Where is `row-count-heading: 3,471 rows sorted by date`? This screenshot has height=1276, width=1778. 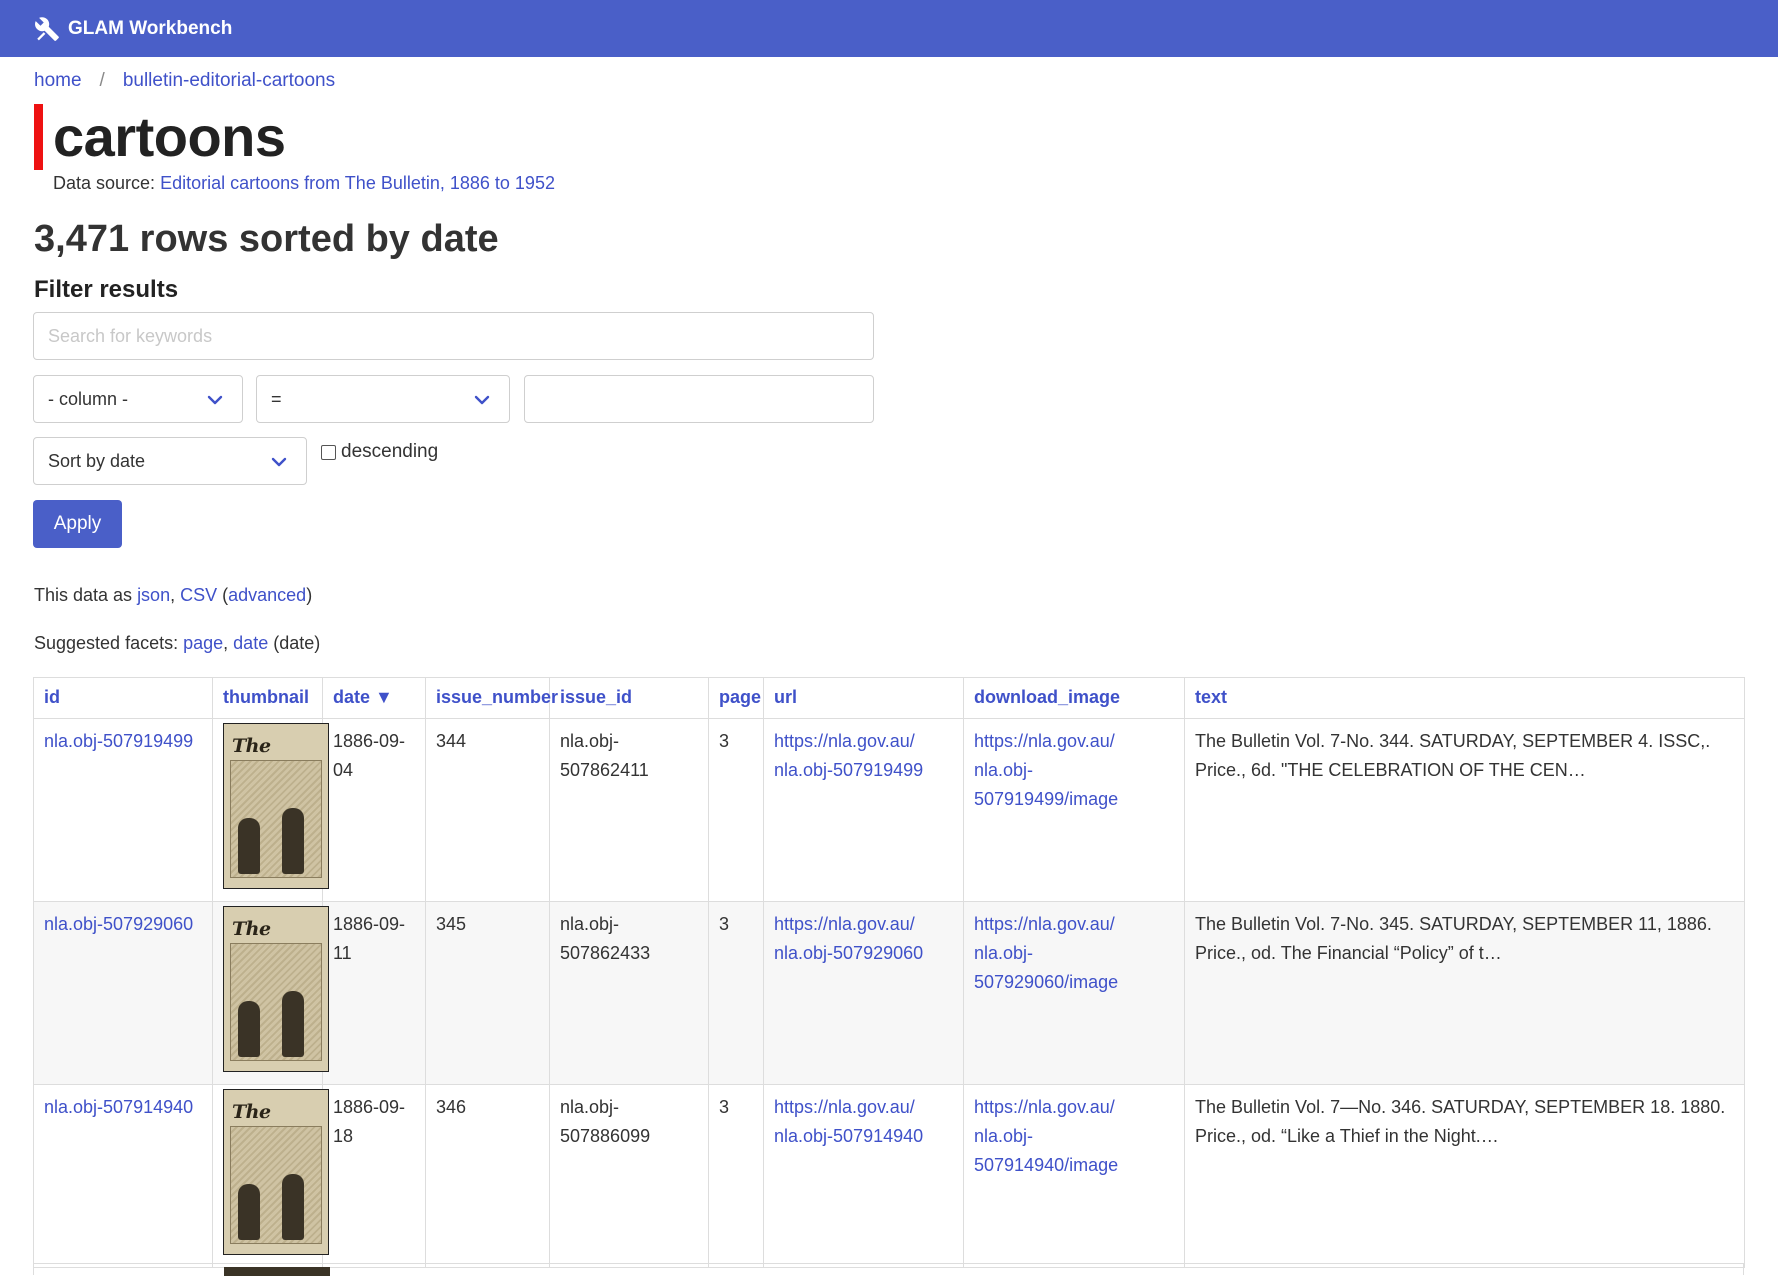
row-count-heading: 3,471 rows sorted by date is located at coordinates (266, 239).